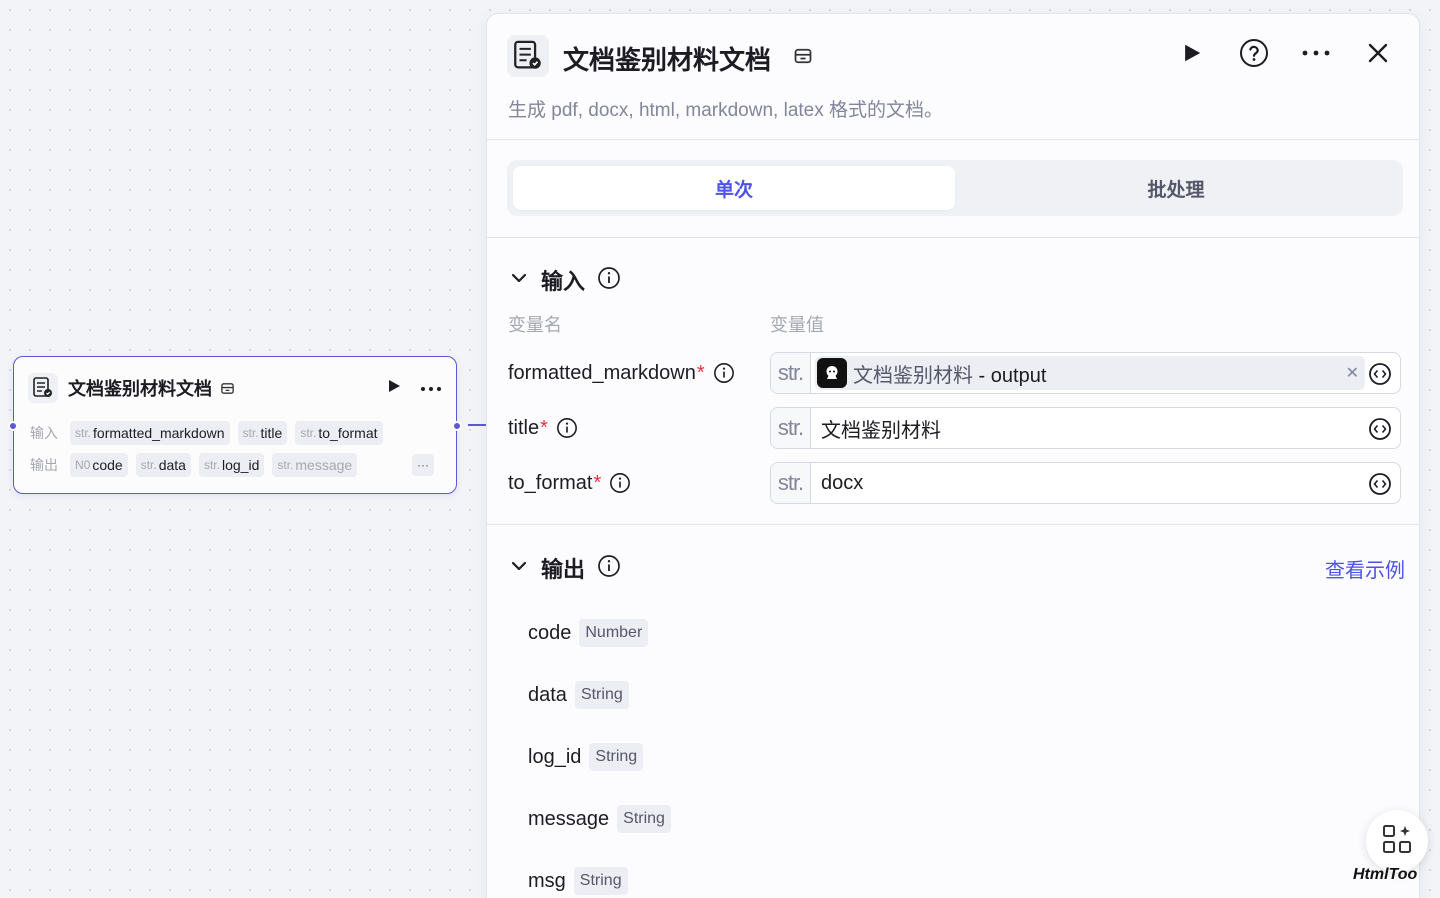  What do you see at coordinates (262, 433) in the screenshot?
I see `node-input-chip: str. title` at bounding box center [262, 433].